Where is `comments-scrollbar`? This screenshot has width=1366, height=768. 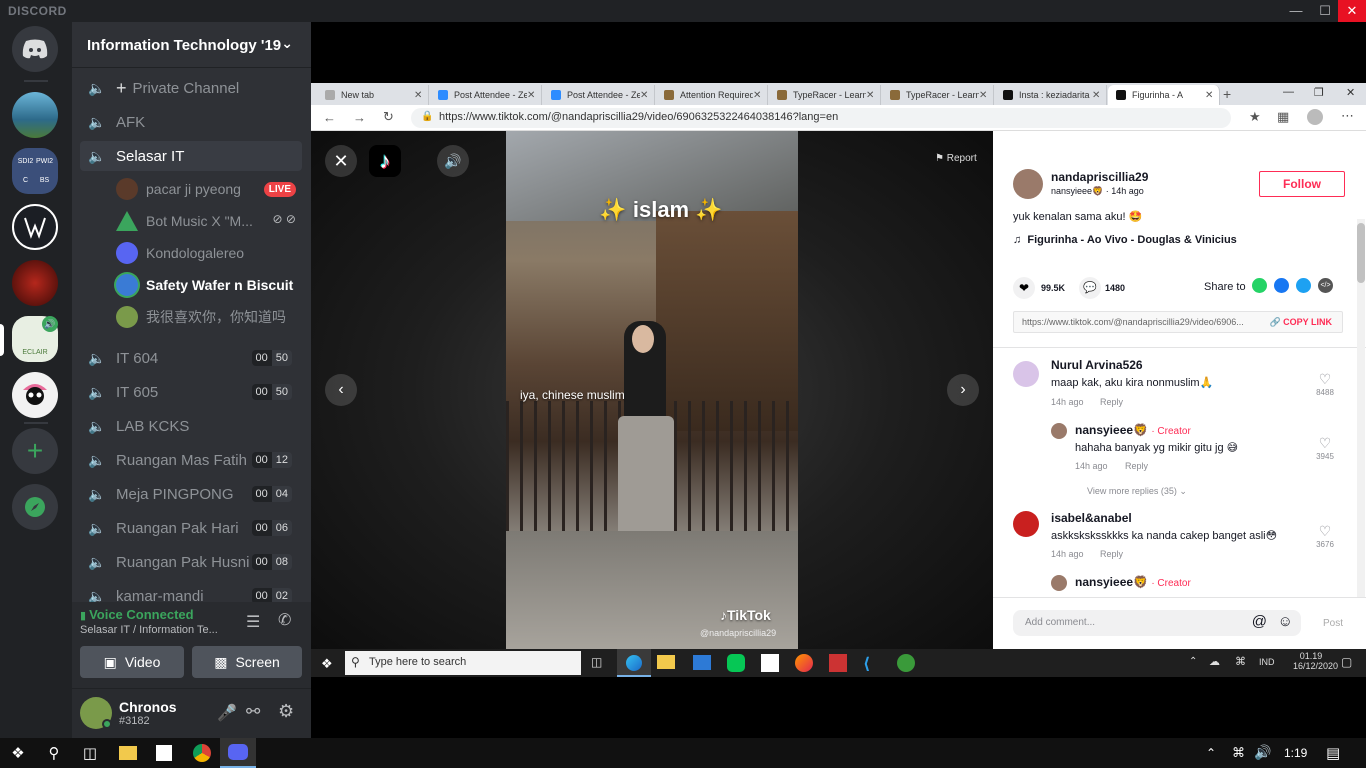
comments-scrollbar is located at coordinates (1361, 409).